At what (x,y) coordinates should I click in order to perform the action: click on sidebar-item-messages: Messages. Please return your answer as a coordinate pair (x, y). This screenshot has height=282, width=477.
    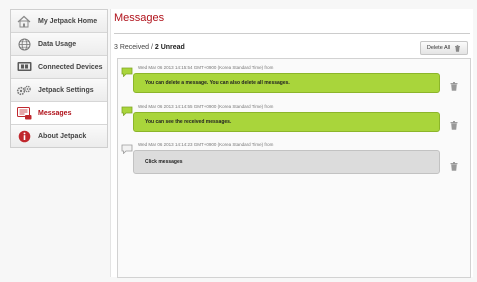
    Looking at the image, I should click on (59, 113).